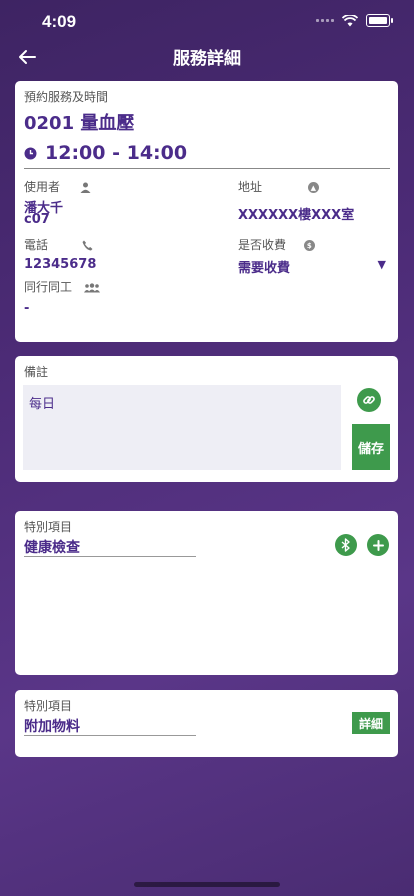  I want to click on group-icon, so click(91, 287).